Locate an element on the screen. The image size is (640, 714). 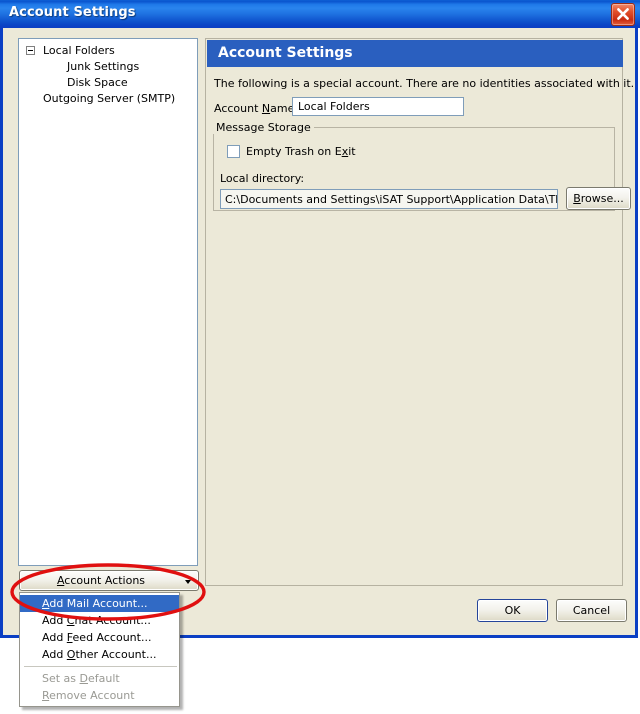
tree-item-local-folders: Local Folders is located at coordinates (108, 51).